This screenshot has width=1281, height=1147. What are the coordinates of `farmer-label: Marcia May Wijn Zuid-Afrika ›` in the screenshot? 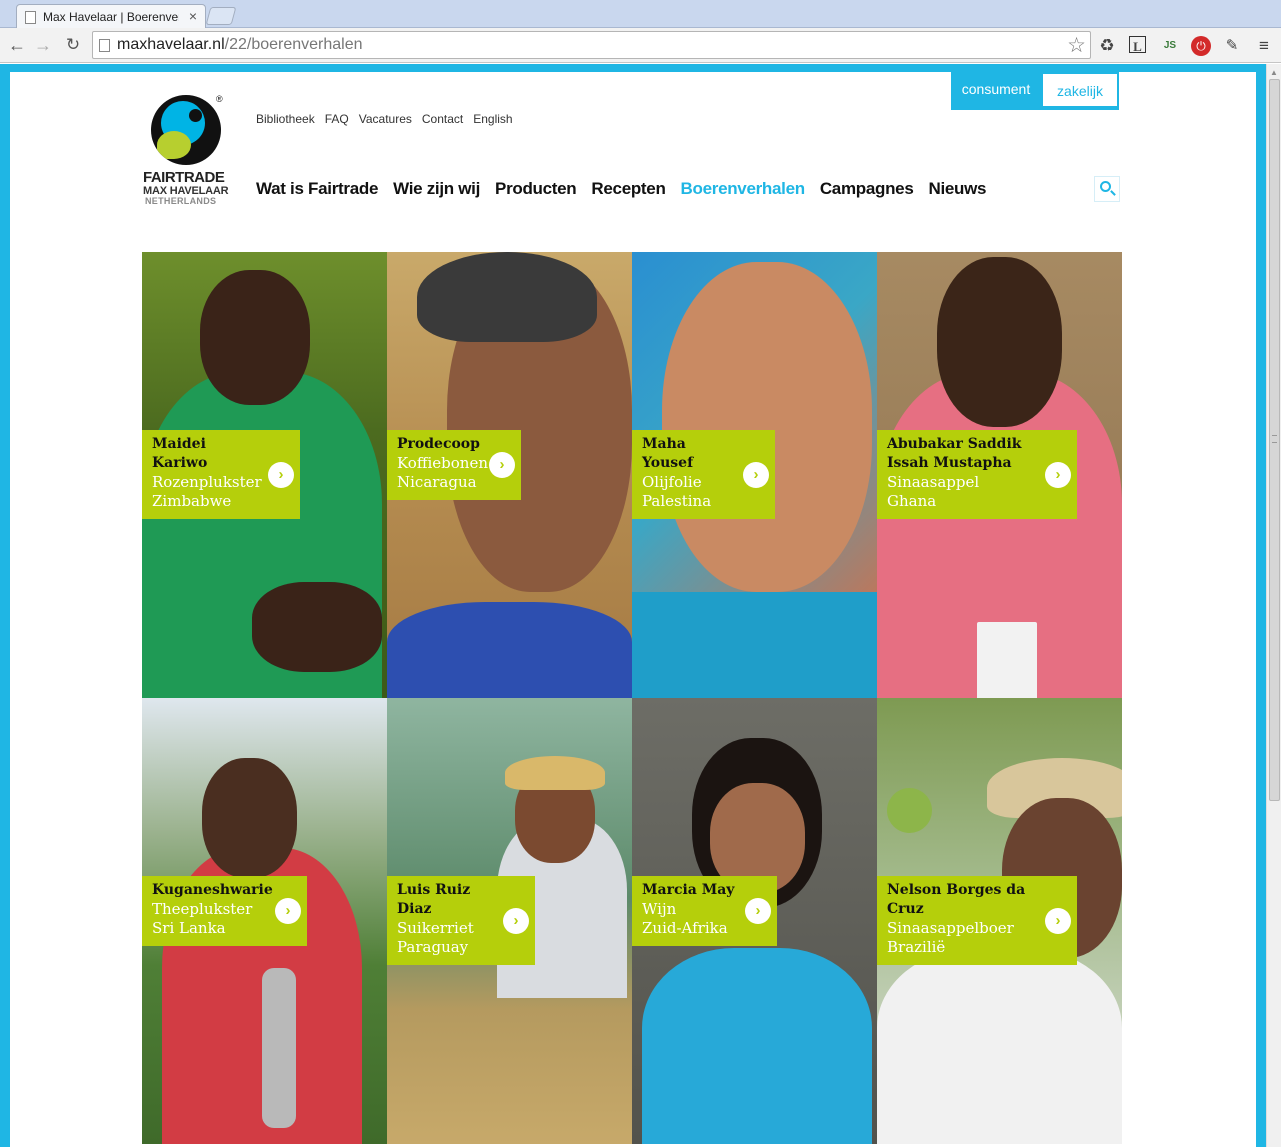 It's located at (704, 911).